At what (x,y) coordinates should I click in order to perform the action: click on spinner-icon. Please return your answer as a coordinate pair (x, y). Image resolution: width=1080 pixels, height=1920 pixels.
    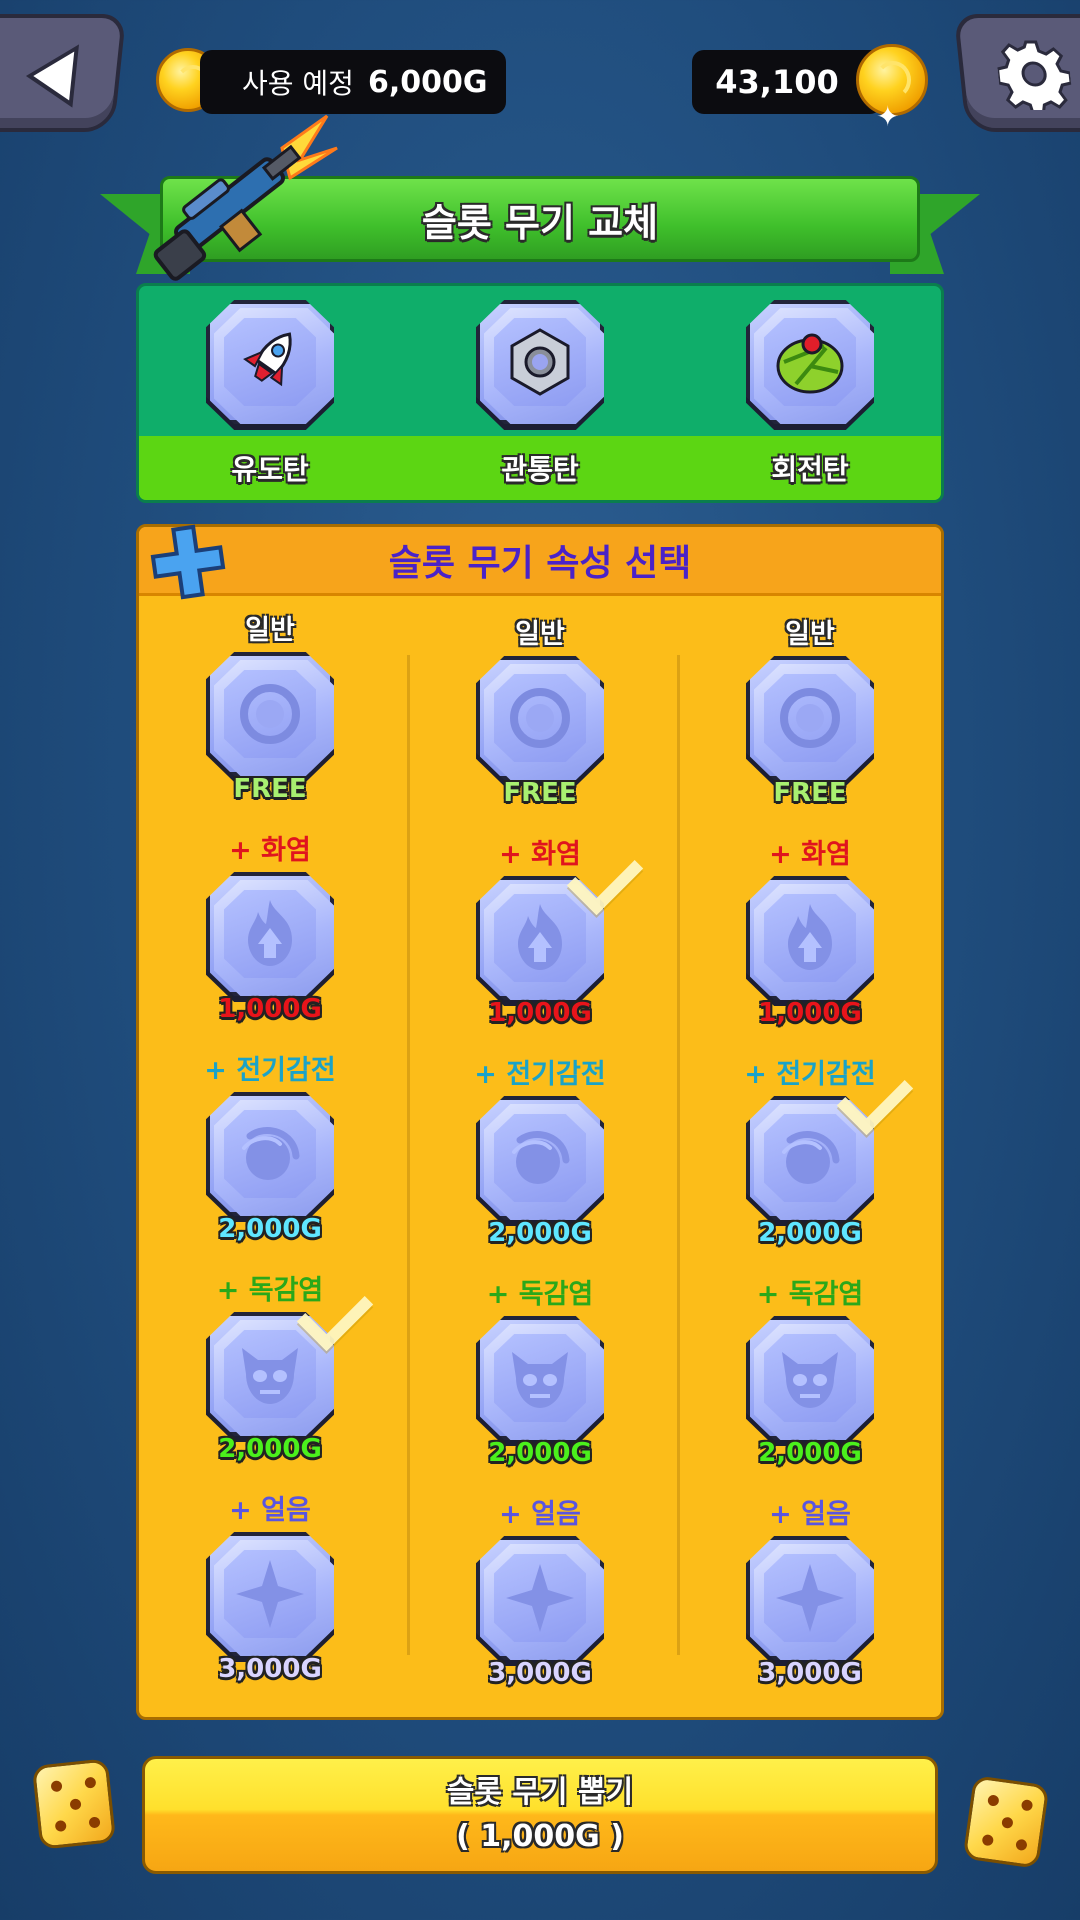
    Looking at the image, I should click on (810, 362).